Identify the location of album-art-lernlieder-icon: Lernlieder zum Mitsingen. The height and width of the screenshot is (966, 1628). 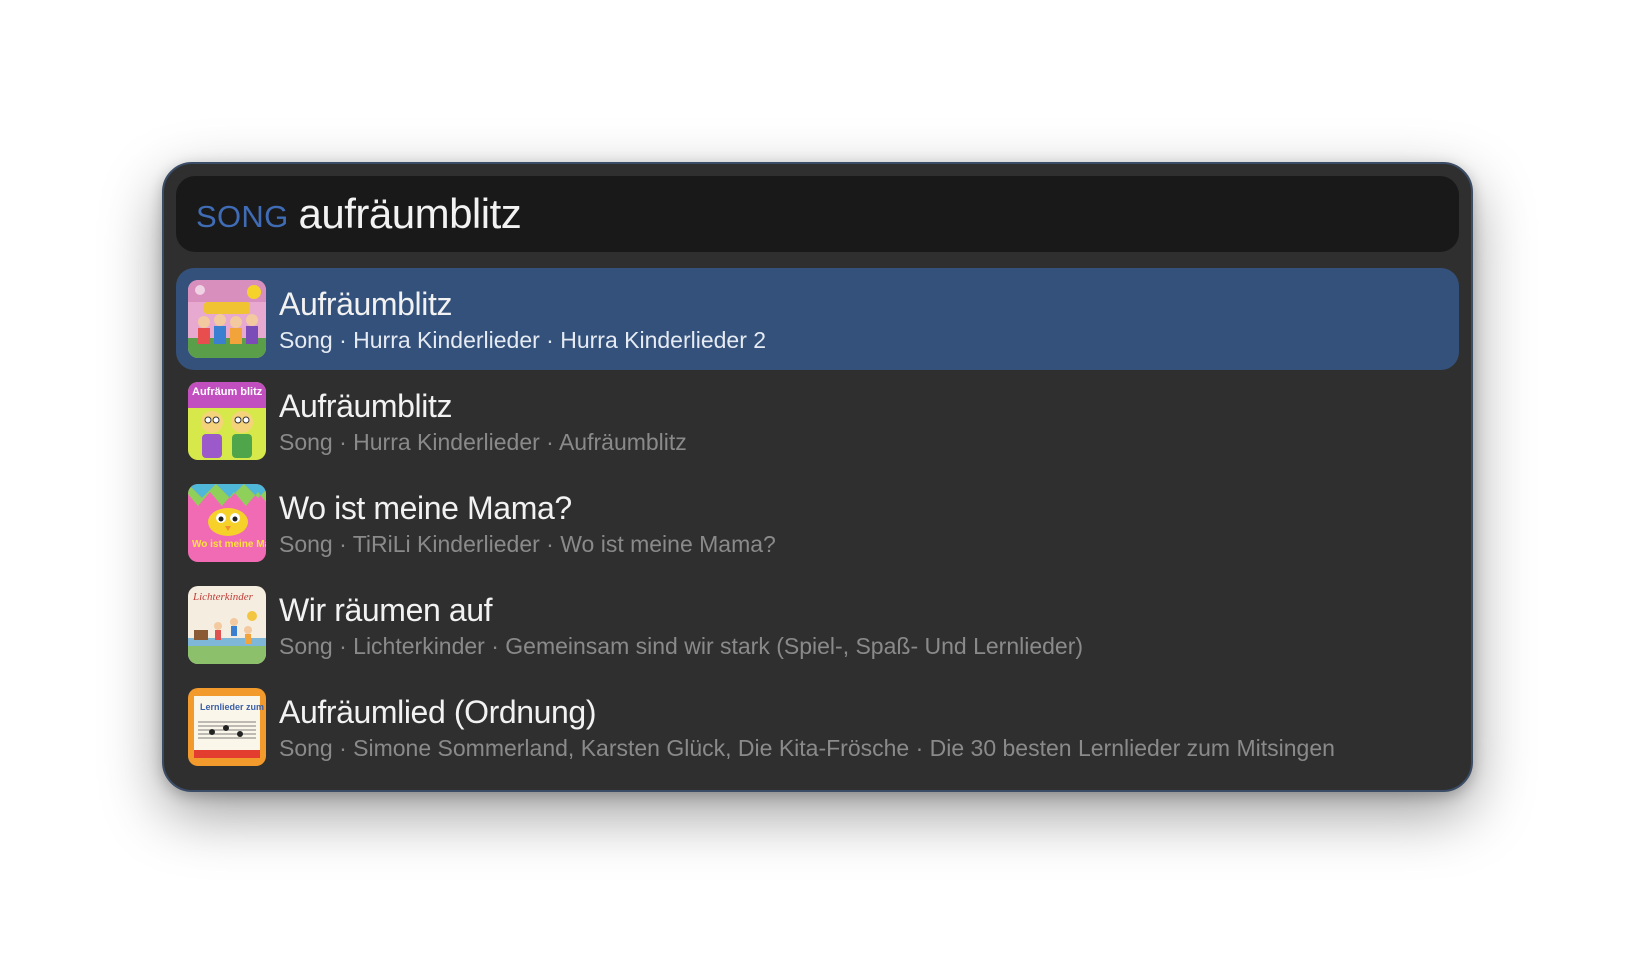
(227, 727).